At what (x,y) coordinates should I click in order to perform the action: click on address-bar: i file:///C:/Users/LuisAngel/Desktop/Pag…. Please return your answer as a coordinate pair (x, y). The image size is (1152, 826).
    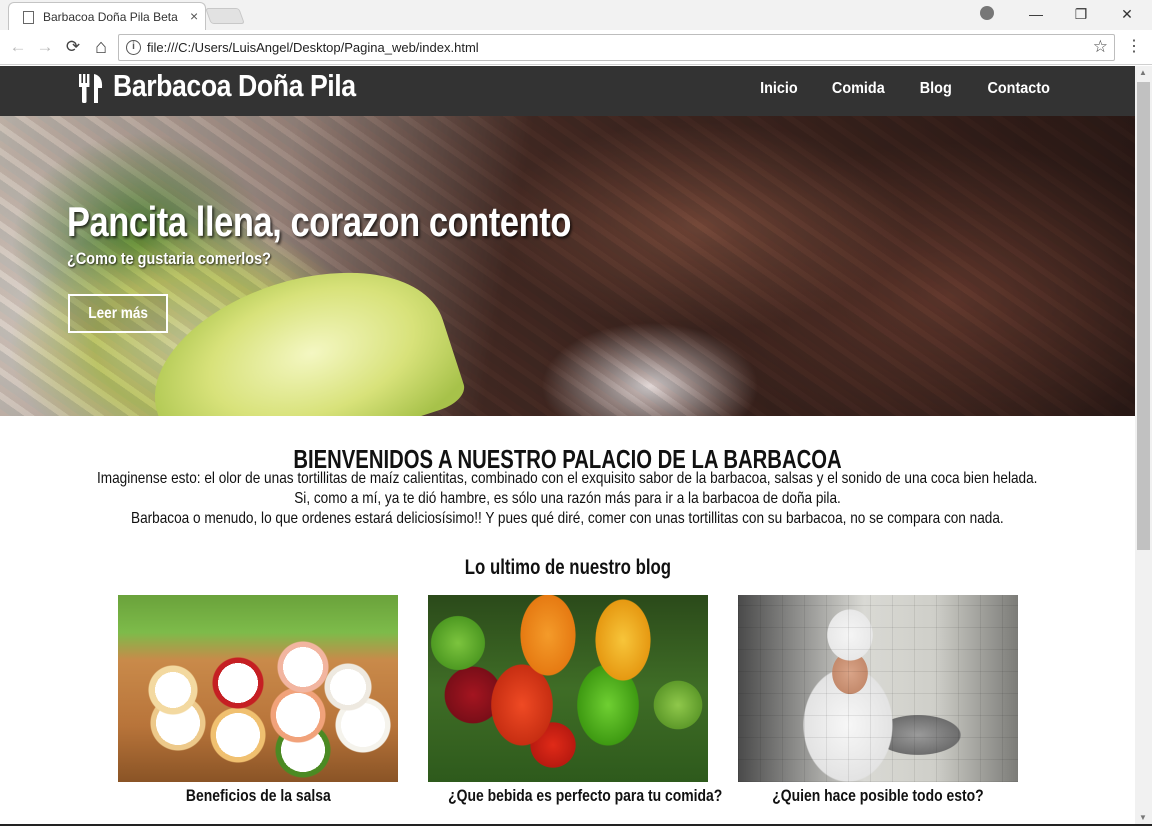
    Looking at the image, I should click on (616, 47).